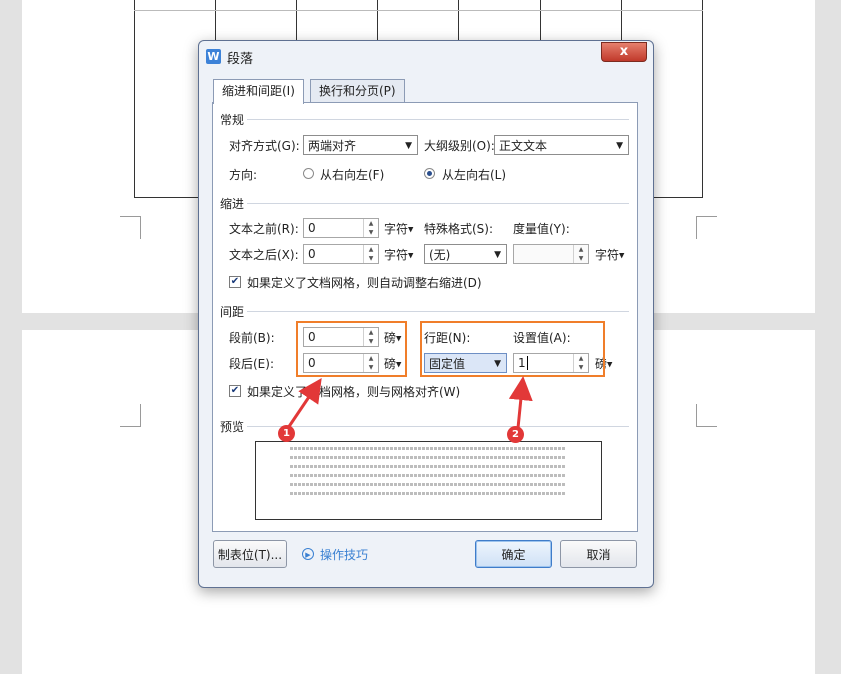 This screenshot has height=674, width=841. What do you see at coordinates (515, 434) in the screenshot?
I see `annotation-marker-2: 2` at bounding box center [515, 434].